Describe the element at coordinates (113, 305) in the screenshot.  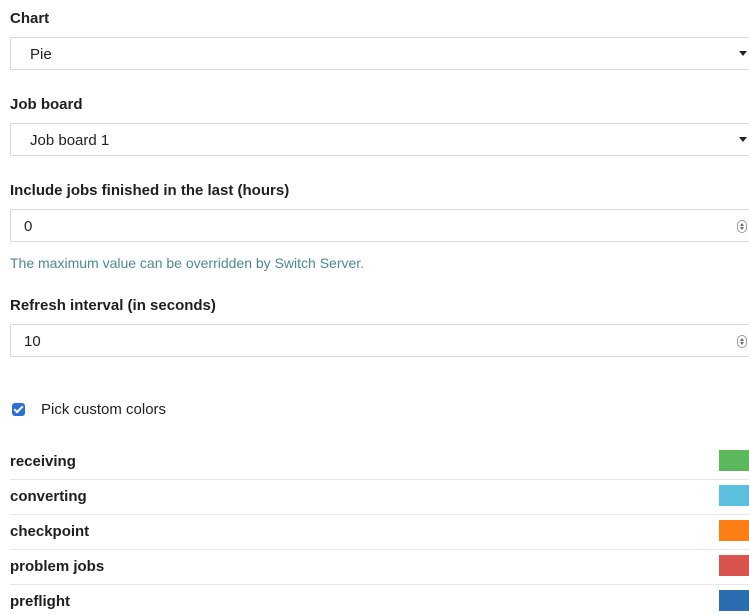
I see `refresh-interval-label: Refresh interval (in seconds)` at that location.